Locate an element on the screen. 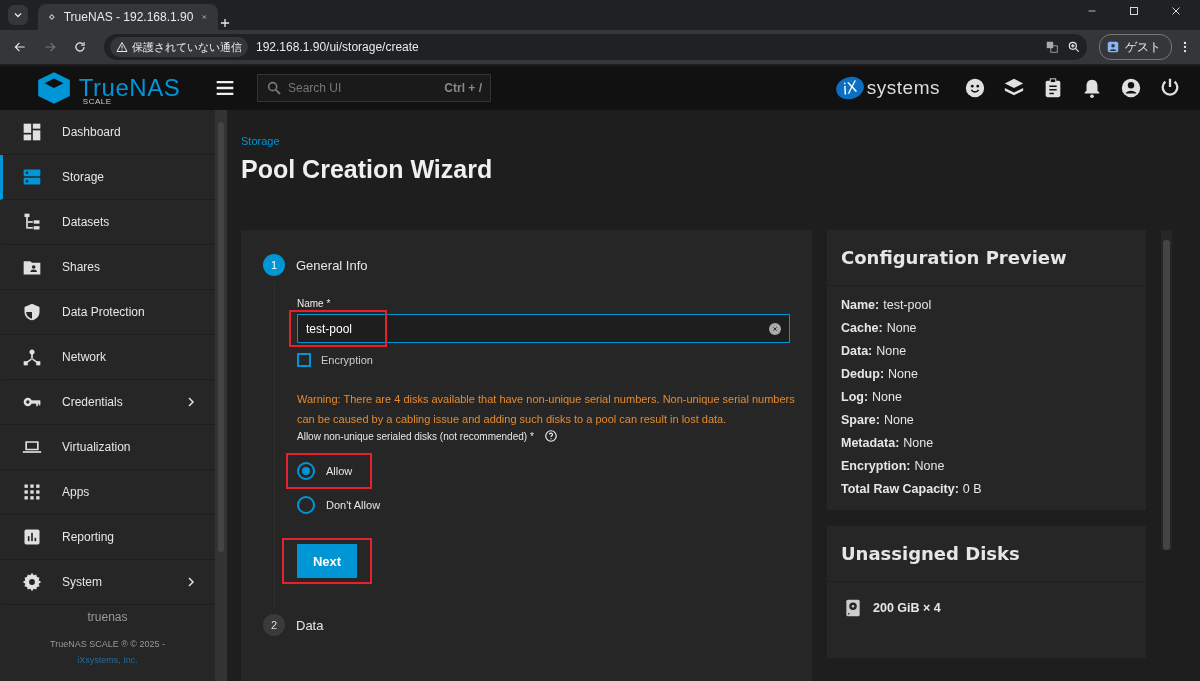 Image resolution: width=1200 pixels, height=681 pixels. forward-icon is located at coordinates (50, 47).